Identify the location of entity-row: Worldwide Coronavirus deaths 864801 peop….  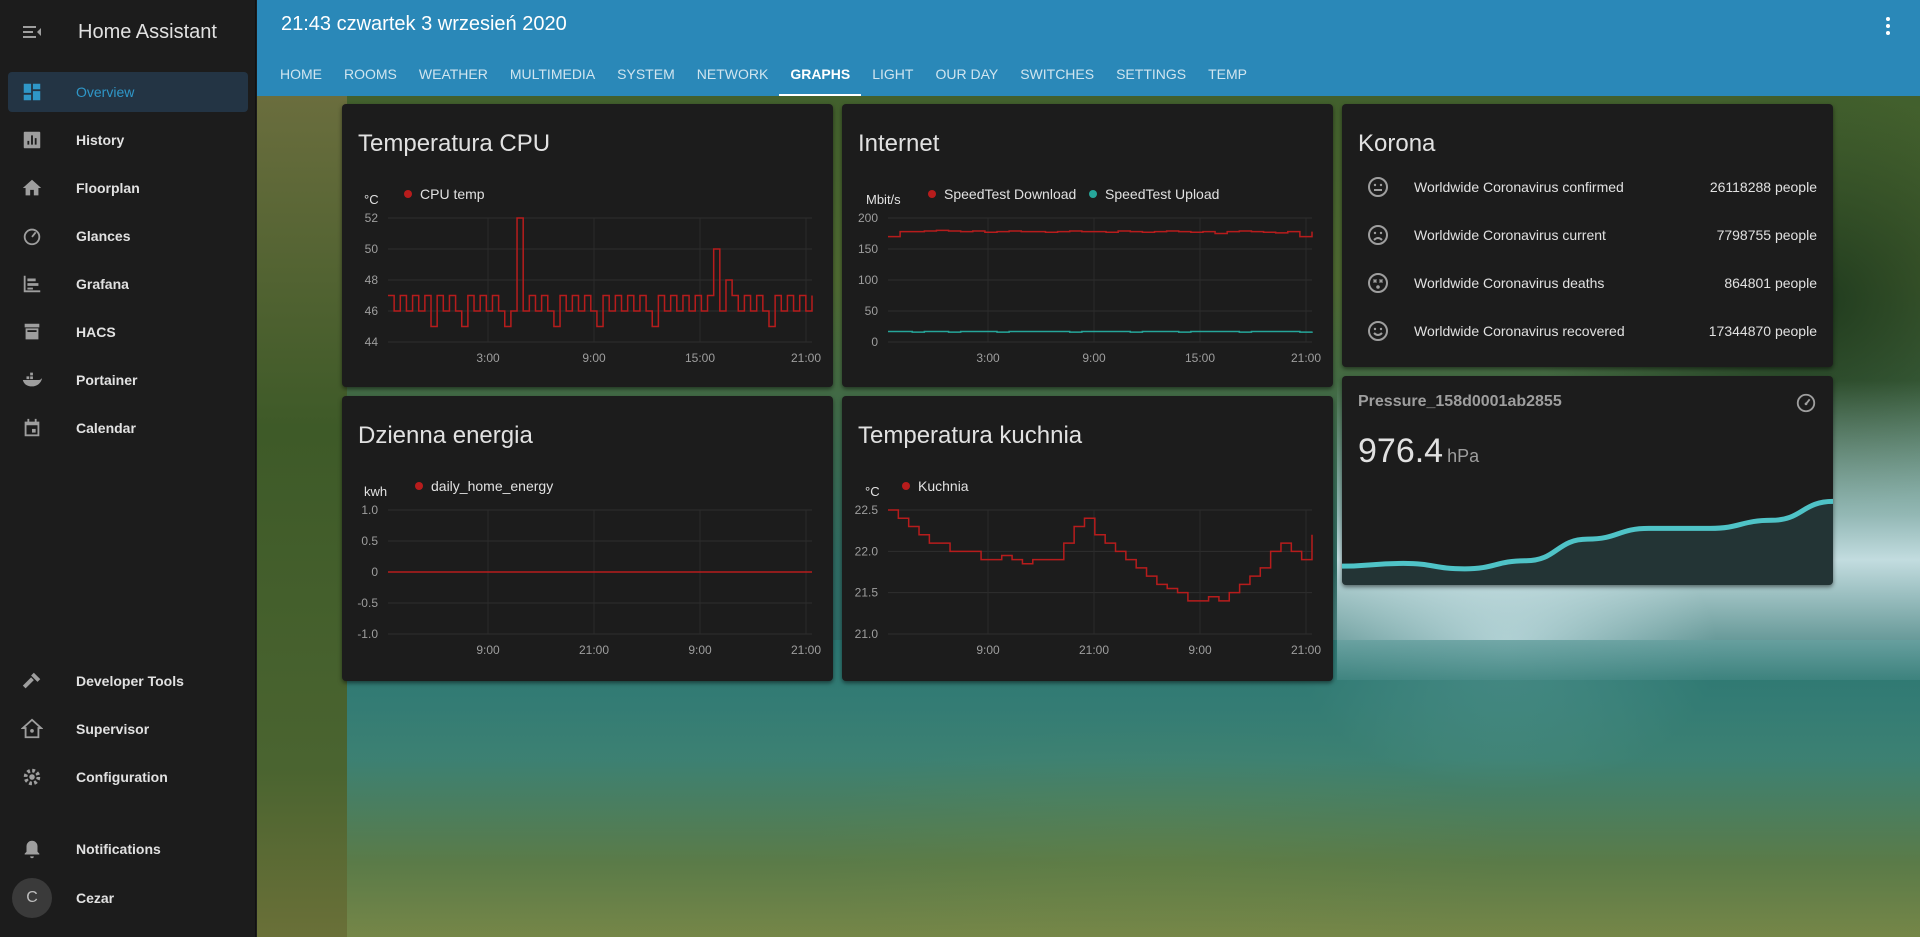
(1587, 283).